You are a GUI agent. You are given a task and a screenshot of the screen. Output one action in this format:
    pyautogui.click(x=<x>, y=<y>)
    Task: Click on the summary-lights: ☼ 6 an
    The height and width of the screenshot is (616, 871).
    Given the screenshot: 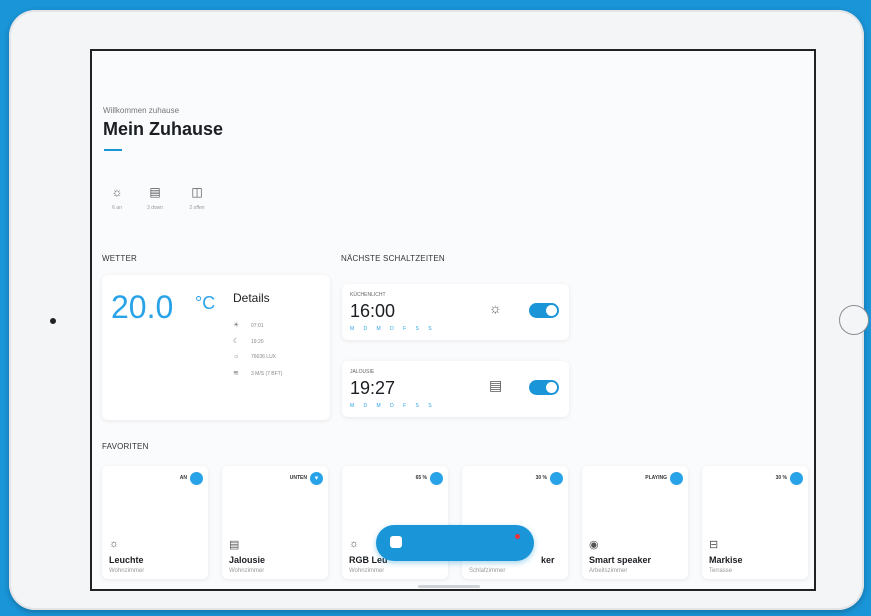 What is the action you would take?
    pyautogui.click(x=117, y=197)
    